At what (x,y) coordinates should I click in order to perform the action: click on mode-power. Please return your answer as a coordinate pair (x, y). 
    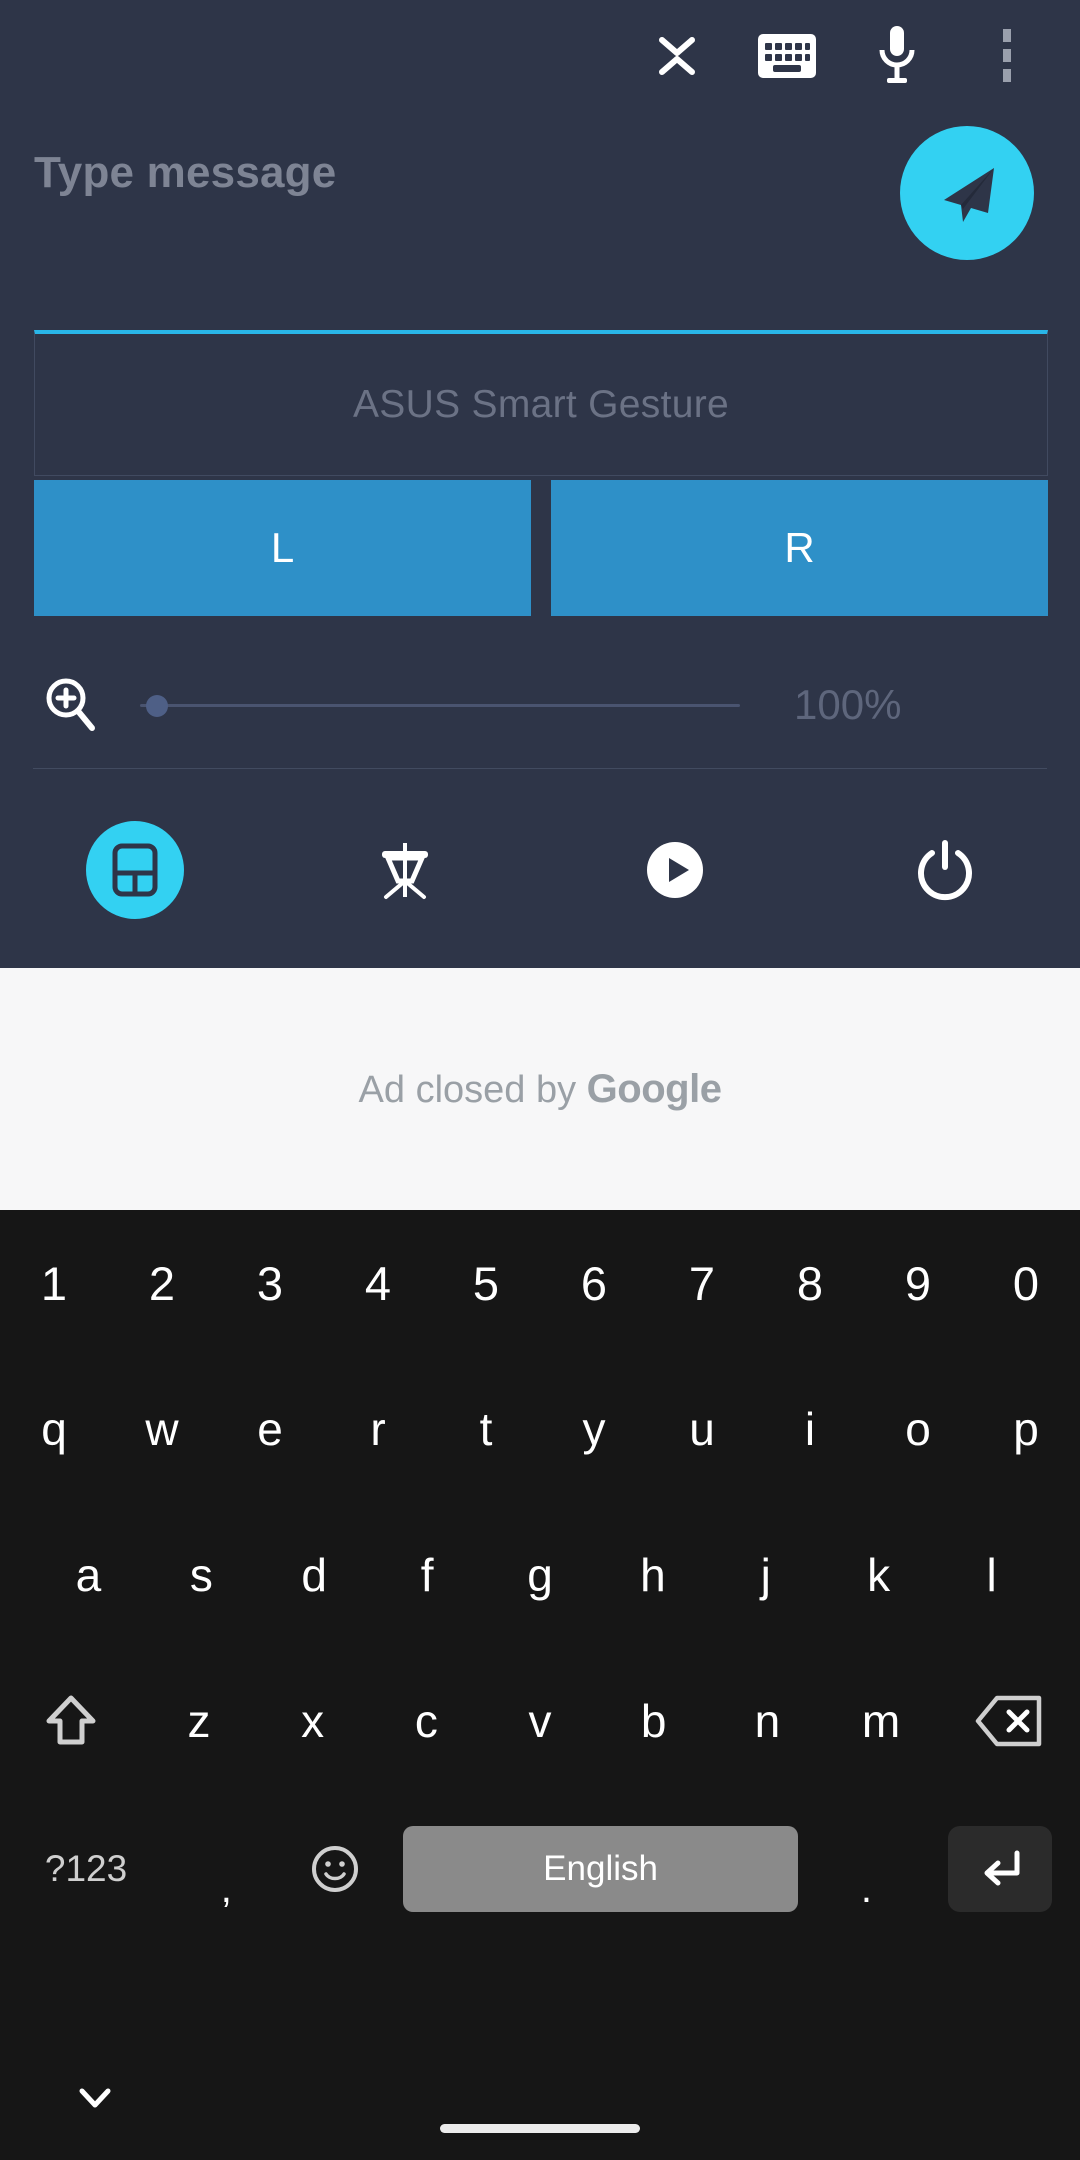
    Looking at the image, I should click on (945, 870).